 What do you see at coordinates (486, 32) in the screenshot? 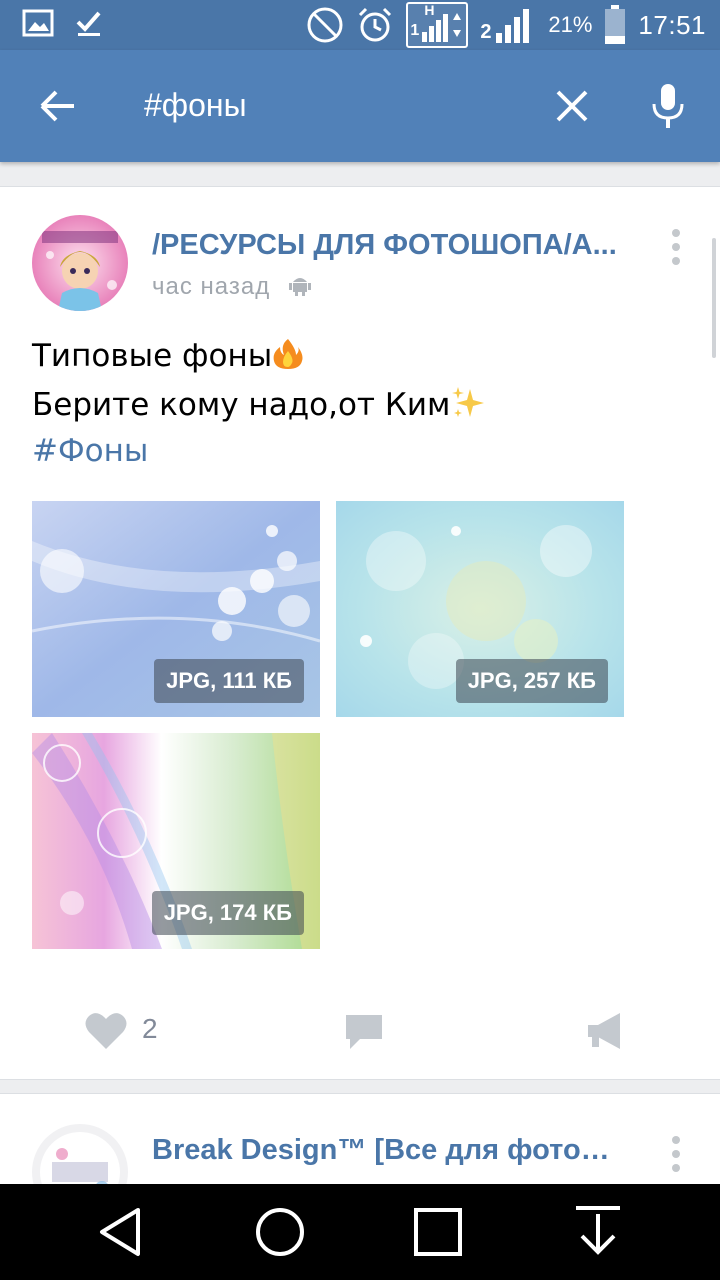
I see `sim2-label: 2` at bounding box center [486, 32].